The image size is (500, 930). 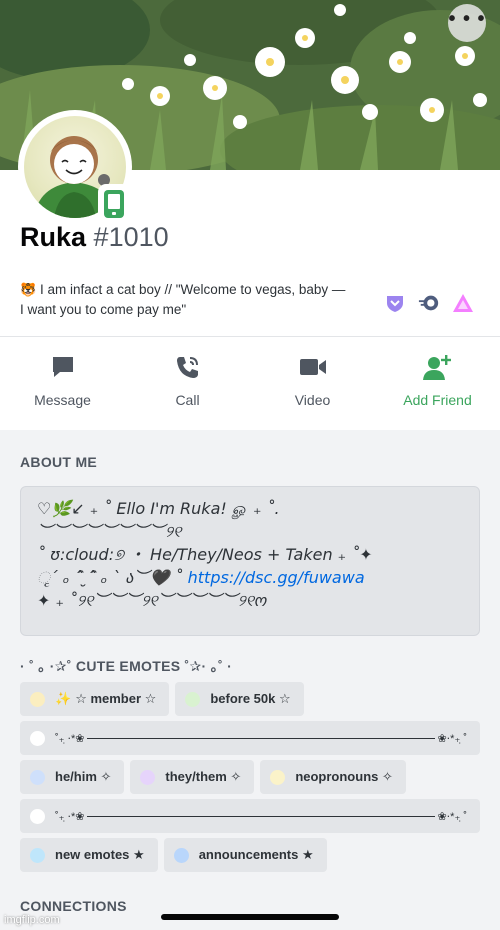 I want to click on ellipsis-icon: • • •, so click(x=467, y=19).